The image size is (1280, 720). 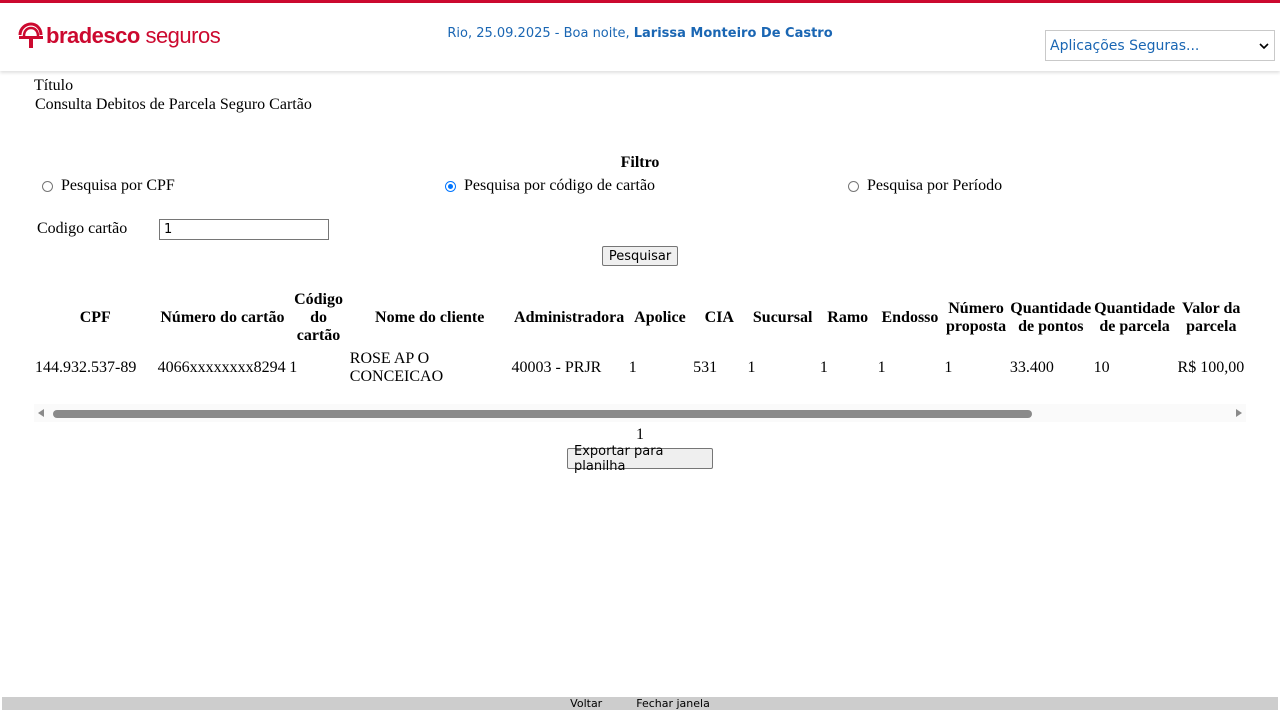 I want to click on close-window-link: Fechar janela, so click(x=673, y=703).